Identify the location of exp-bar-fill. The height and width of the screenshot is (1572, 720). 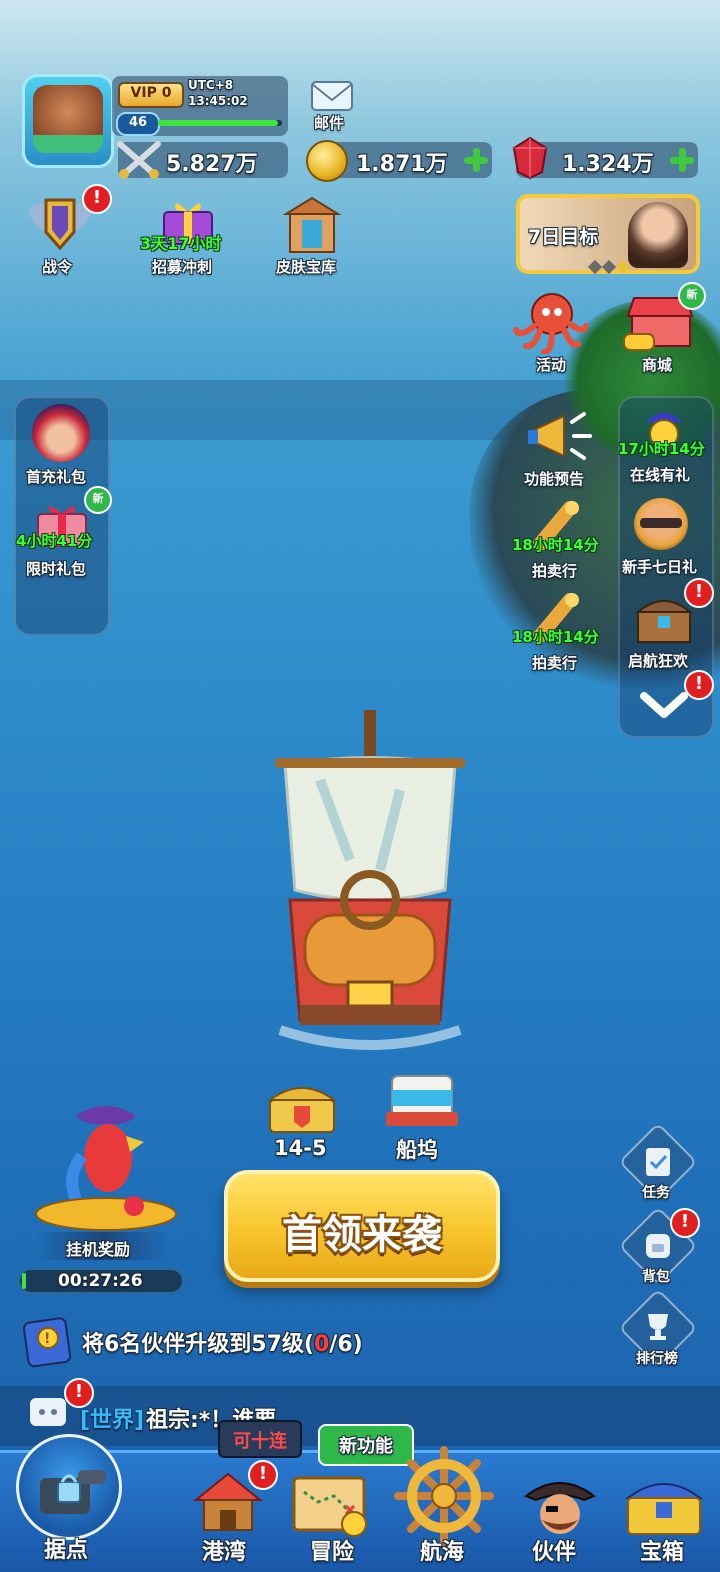
(218, 123).